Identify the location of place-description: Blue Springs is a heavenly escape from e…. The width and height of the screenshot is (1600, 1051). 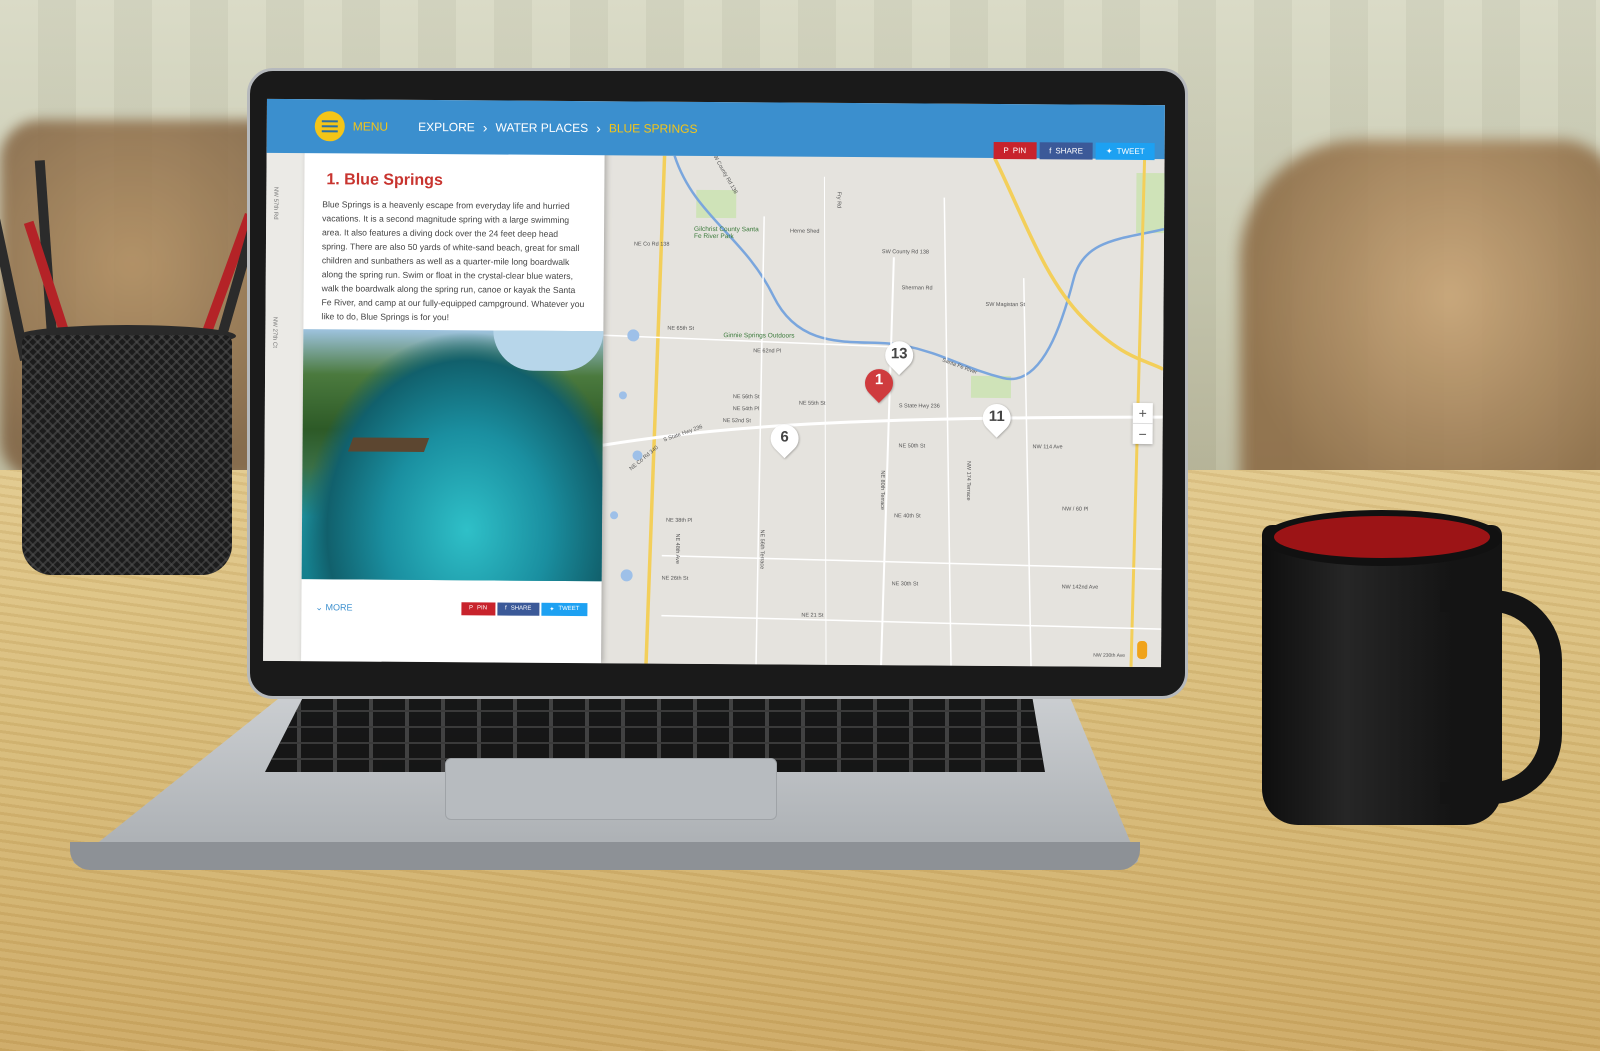
(453, 261).